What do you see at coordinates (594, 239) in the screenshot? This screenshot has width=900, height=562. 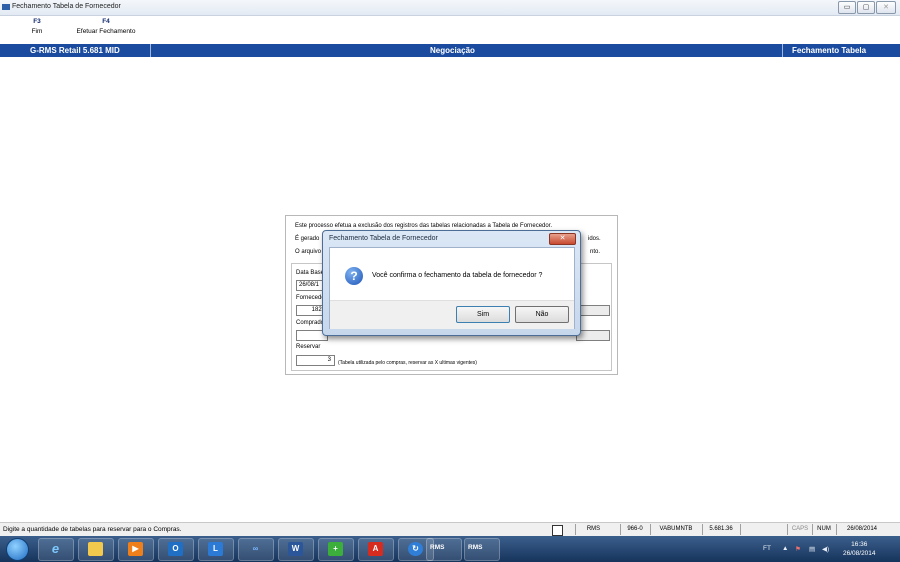 I see `info-text-2-end: idos.` at bounding box center [594, 239].